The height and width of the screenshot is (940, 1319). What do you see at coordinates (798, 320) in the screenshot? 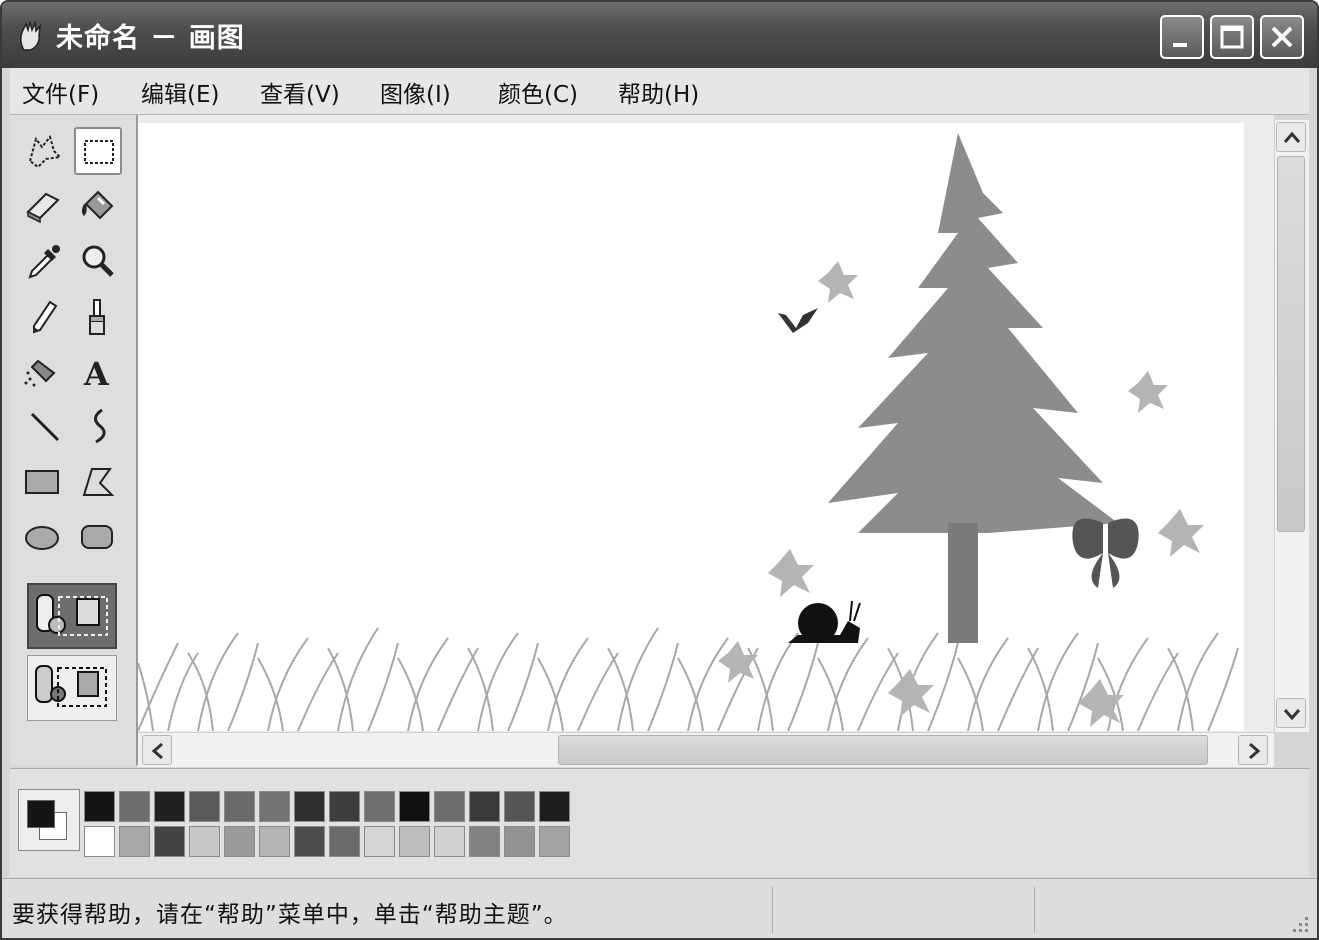
I see `bird-artwork` at bounding box center [798, 320].